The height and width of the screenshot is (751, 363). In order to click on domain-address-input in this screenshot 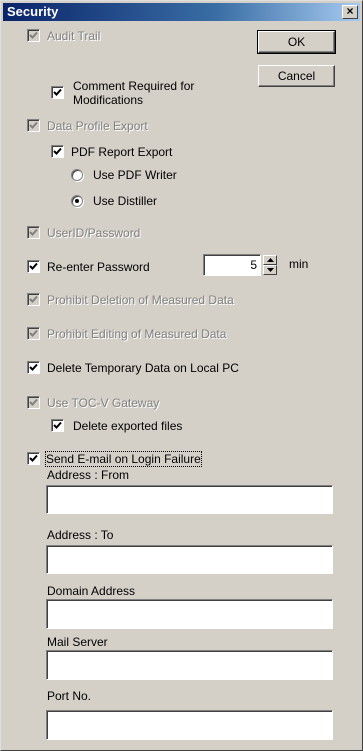, I will do `click(189, 614)`.